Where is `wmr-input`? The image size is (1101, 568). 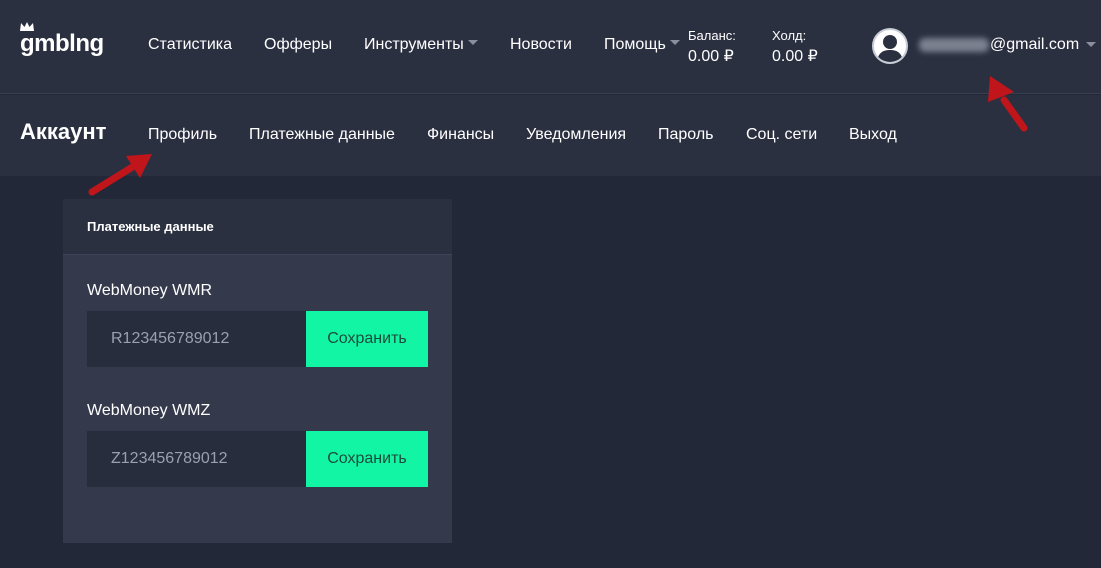 wmr-input is located at coordinates (196, 339).